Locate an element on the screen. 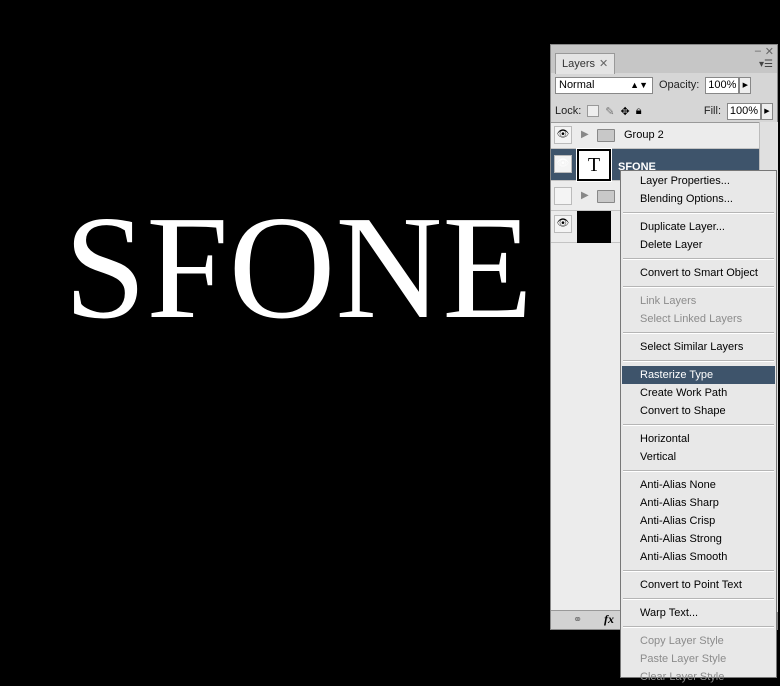 The height and width of the screenshot is (686, 780). panel-tabbar: Layers ✕ – ✕ ▾☰ is located at coordinates (664, 59).